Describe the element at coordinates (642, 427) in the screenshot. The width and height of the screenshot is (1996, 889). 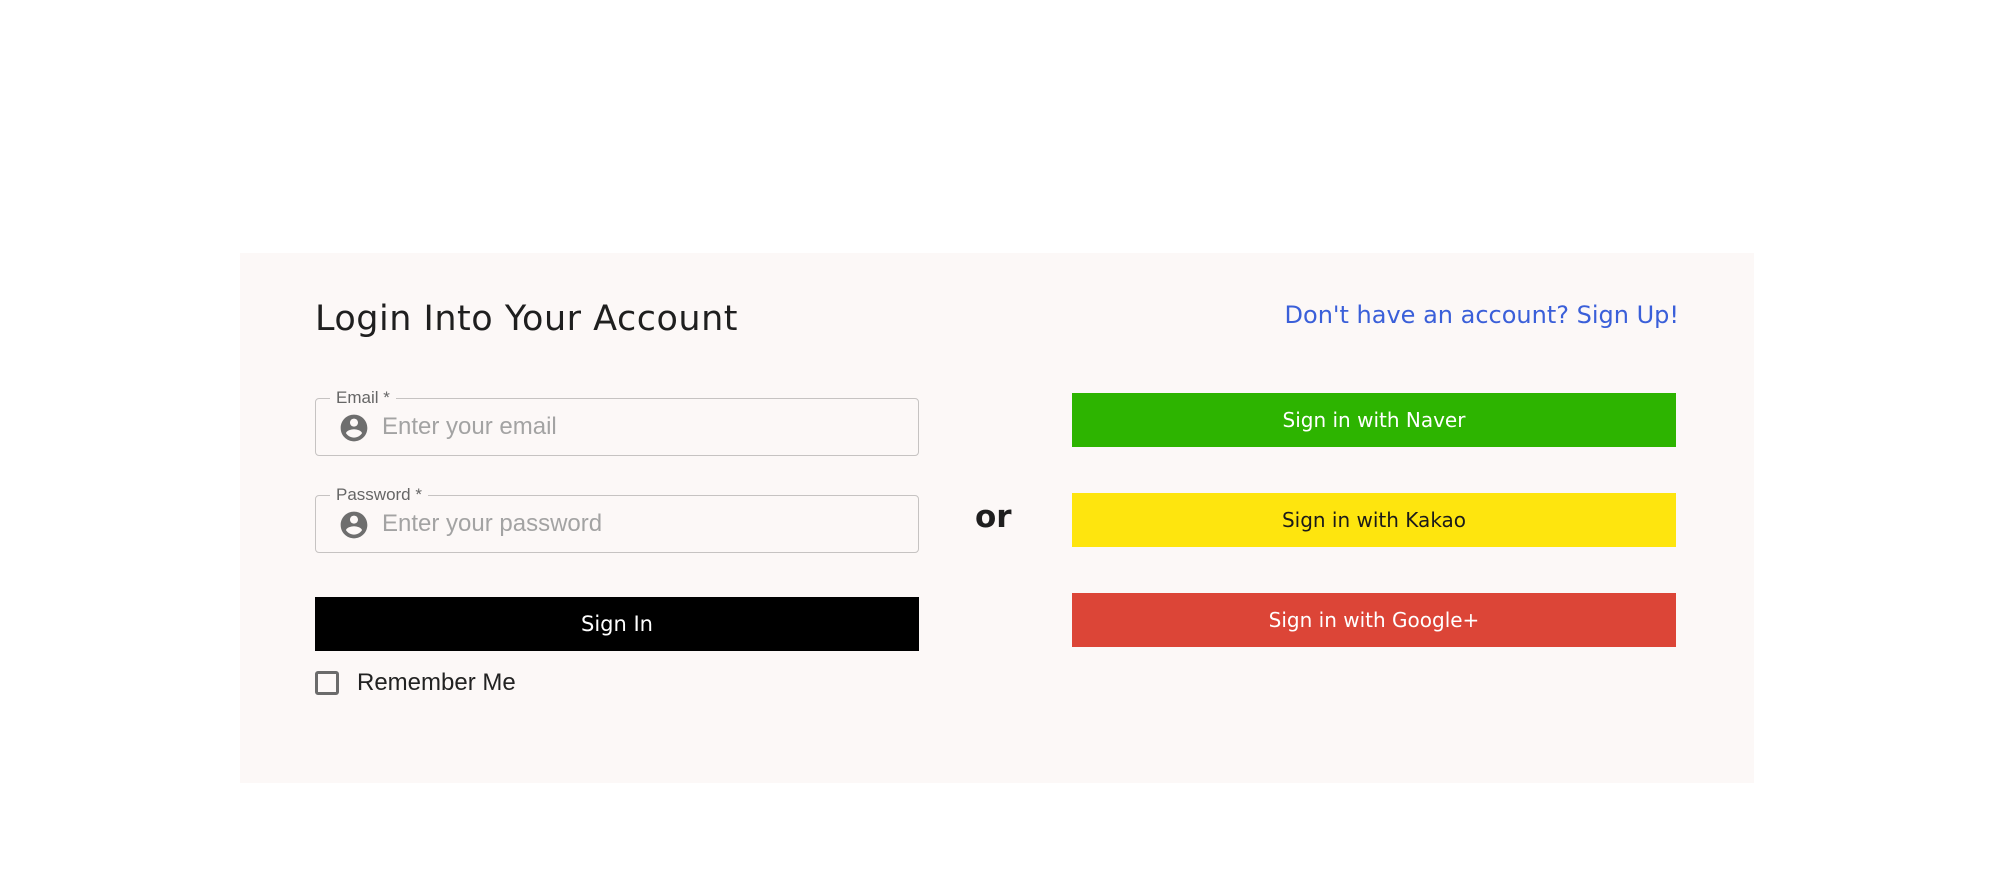
I see `email-input` at that location.